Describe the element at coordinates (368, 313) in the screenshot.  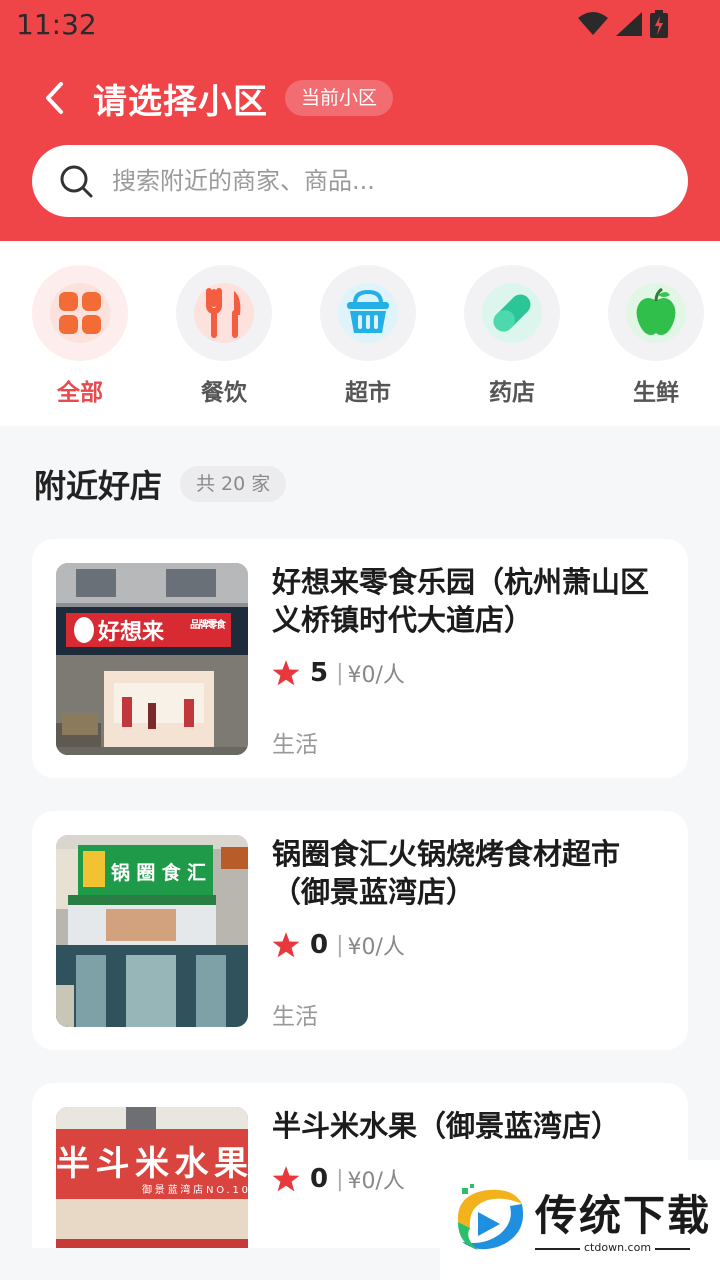
I see `basket-icon` at that location.